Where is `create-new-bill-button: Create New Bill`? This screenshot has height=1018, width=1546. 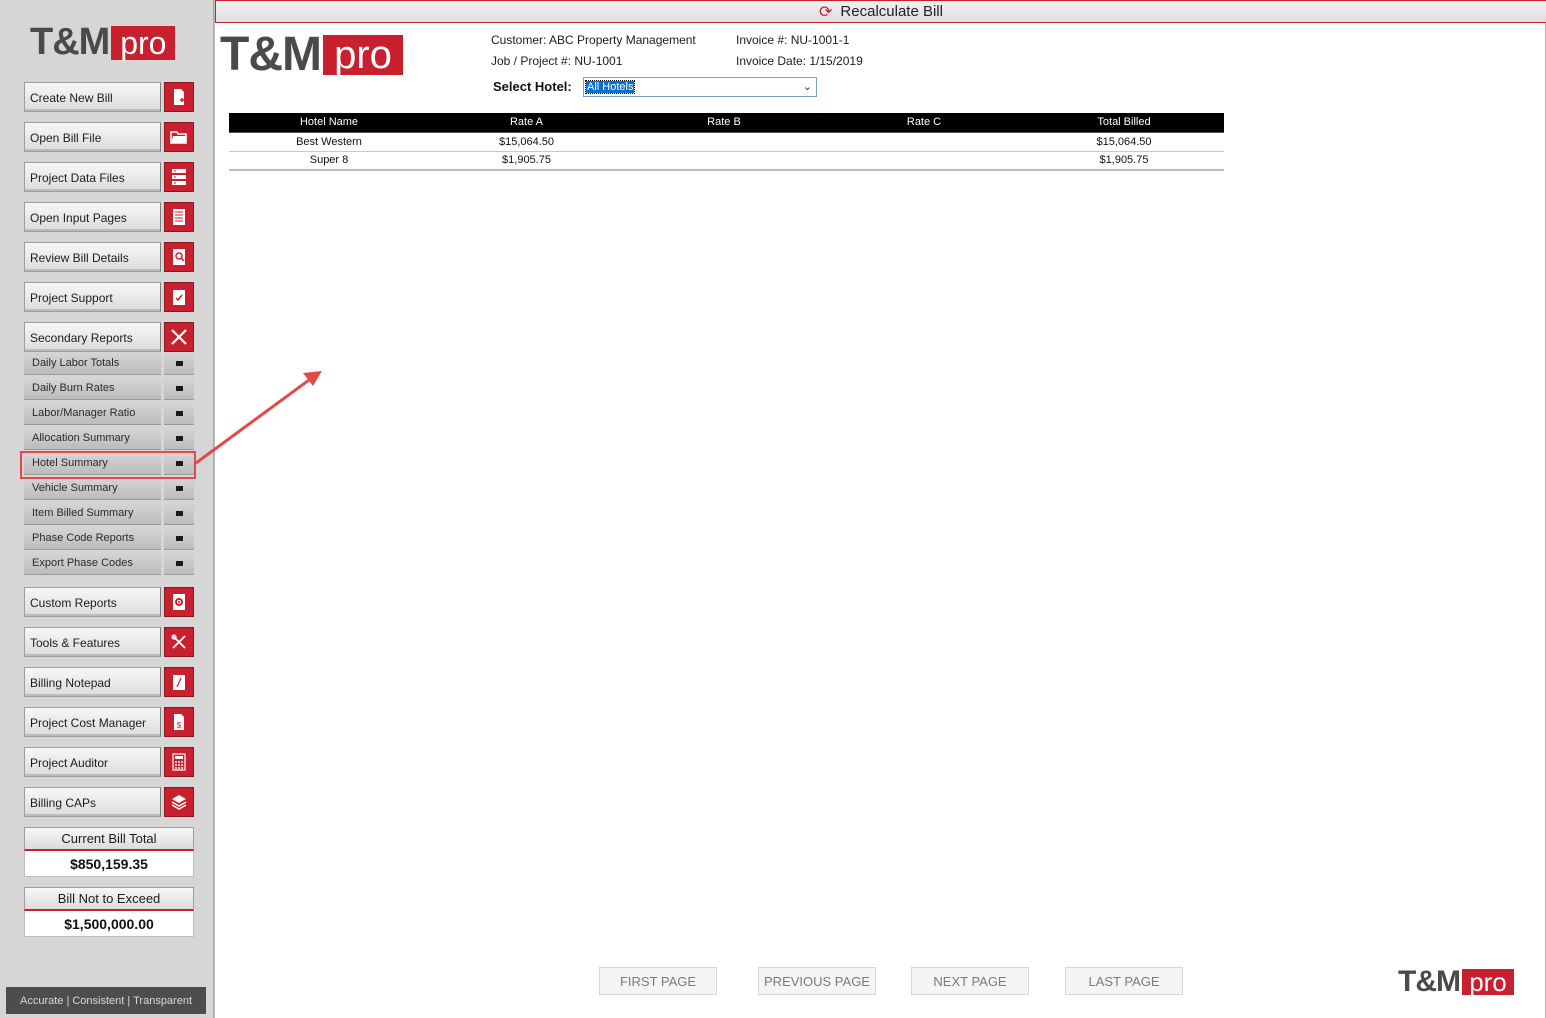
create-new-bill-button: Create New Bill is located at coordinates (109, 97).